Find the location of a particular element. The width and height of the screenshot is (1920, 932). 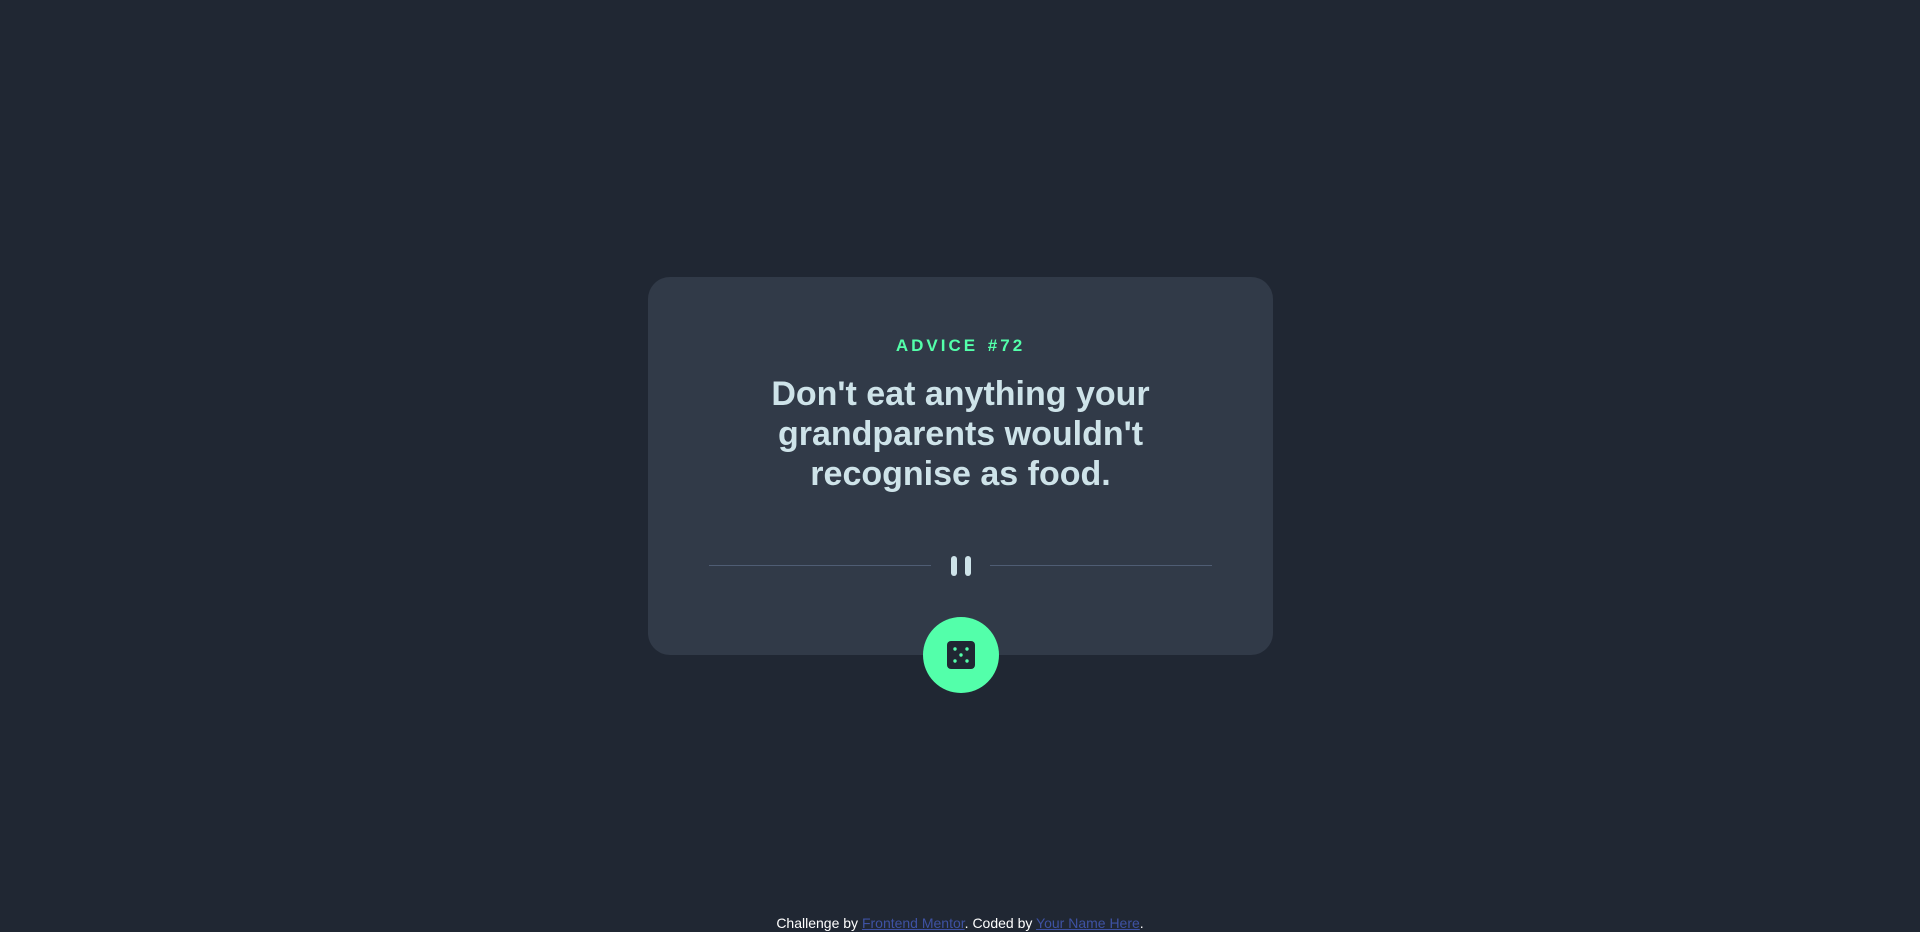

dice-icon is located at coordinates (960, 655).